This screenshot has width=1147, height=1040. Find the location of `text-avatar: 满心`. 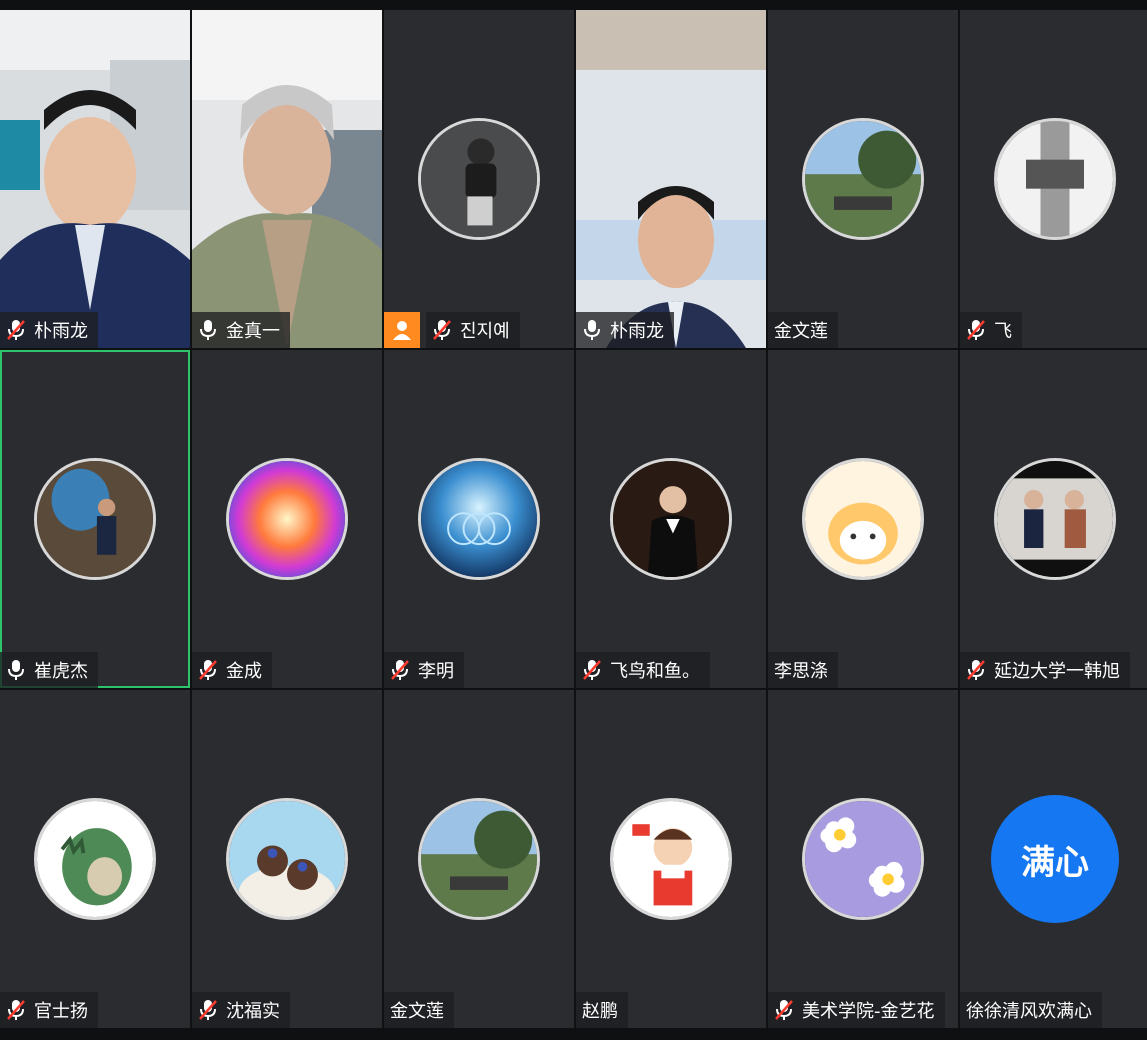

text-avatar: 满心 is located at coordinates (1055, 859).